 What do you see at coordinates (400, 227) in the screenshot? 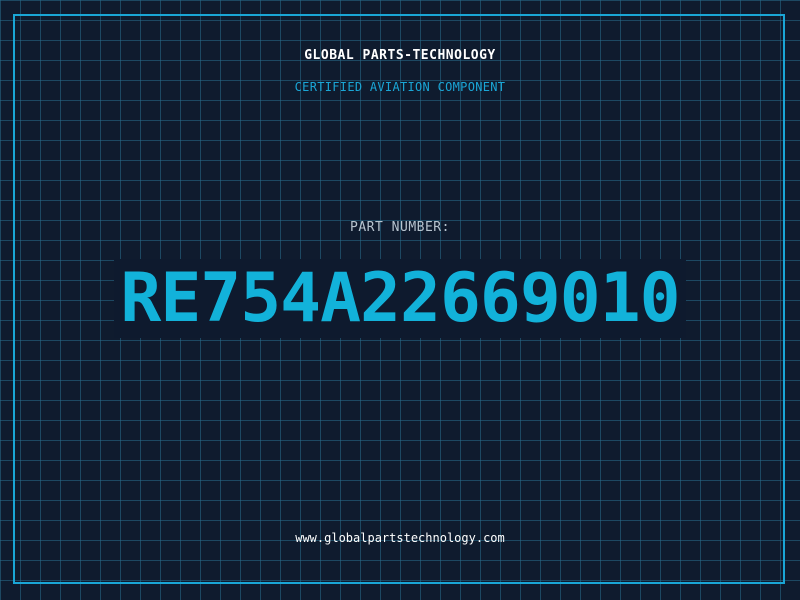
I see `part-number-label: PART NUMBER:` at bounding box center [400, 227].